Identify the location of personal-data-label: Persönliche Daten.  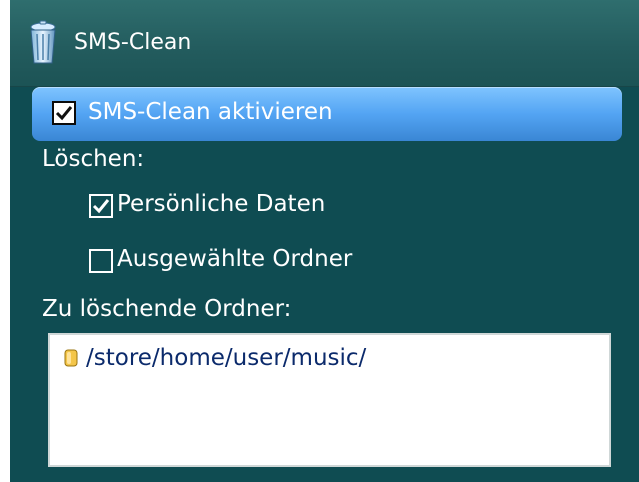
(221, 204).